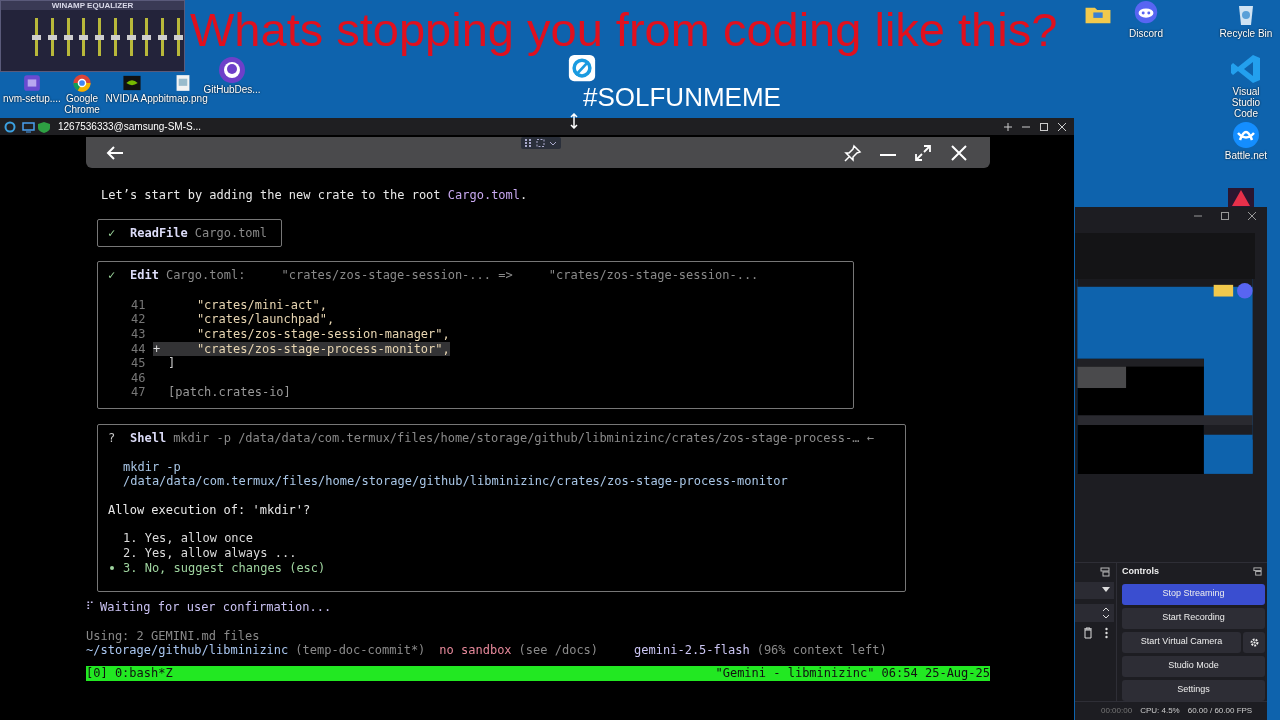 The image size is (1280, 720). I want to click on code-line: [patch.crates-io], so click(229, 392).